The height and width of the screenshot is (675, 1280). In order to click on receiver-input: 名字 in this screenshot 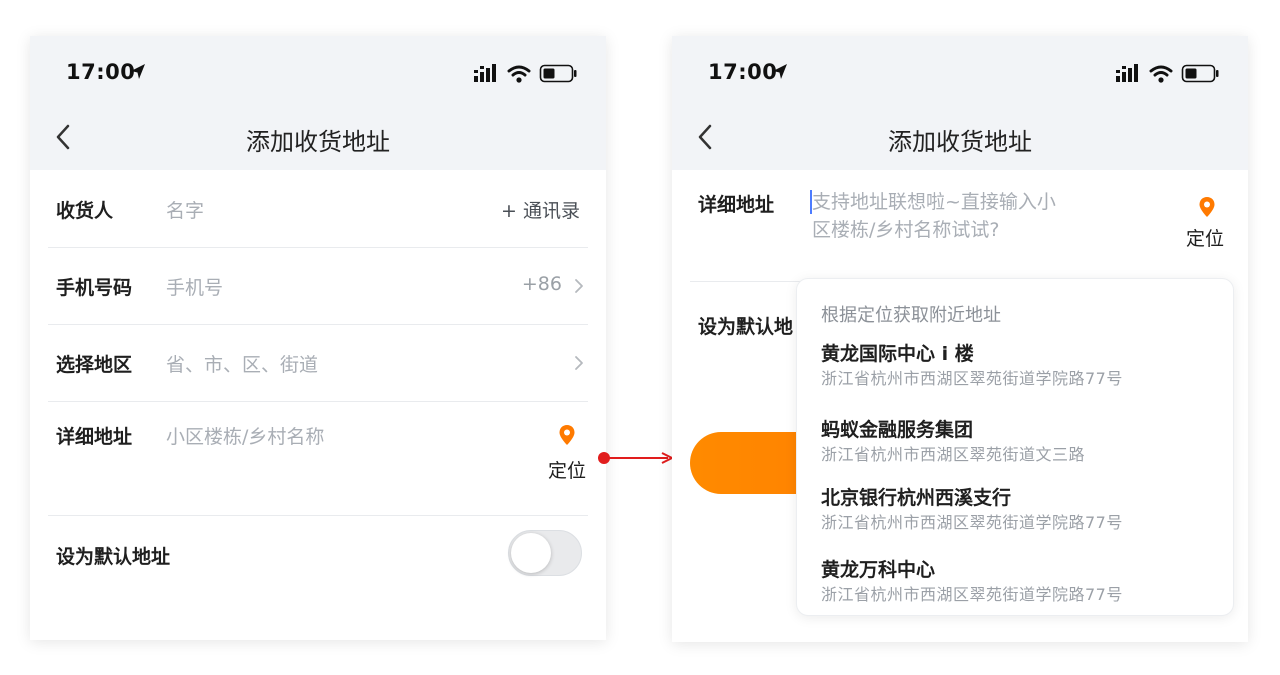, I will do `click(185, 209)`.